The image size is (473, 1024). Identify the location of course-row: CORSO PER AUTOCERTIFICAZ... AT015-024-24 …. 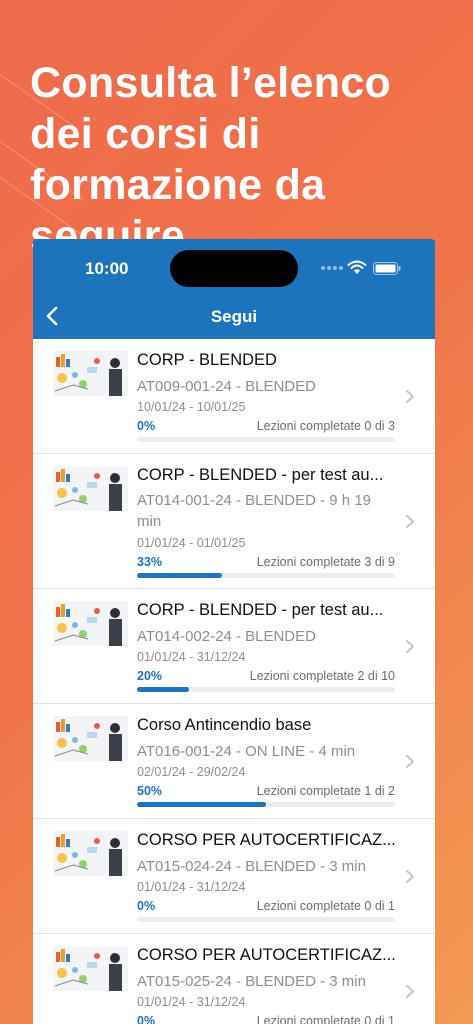
(234, 876).